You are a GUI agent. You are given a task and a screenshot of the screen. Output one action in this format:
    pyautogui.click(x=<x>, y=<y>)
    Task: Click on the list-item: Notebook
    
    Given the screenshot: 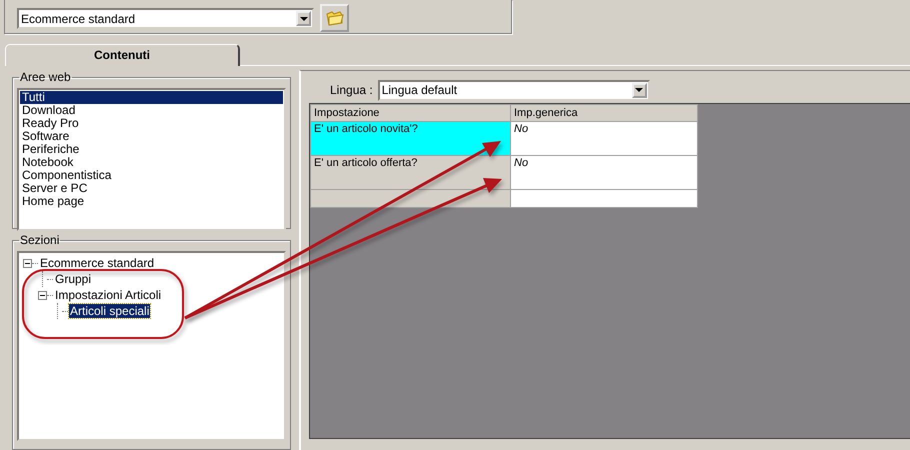 What is the action you would take?
    pyautogui.click(x=151, y=162)
    